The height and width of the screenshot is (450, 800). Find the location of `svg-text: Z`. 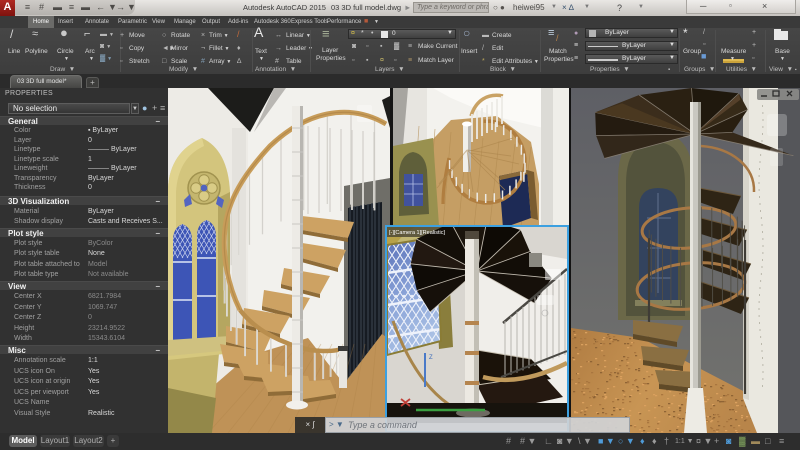

svg-text: Z is located at coordinates (431, 358).